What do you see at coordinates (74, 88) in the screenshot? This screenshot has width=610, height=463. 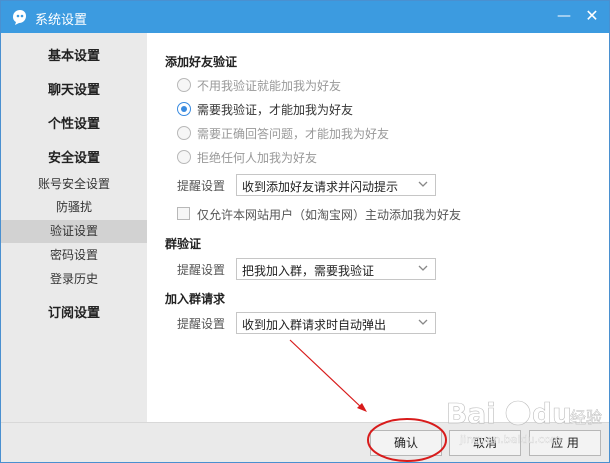 I see `sidebar-item-chat: 聊天设置` at bounding box center [74, 88].